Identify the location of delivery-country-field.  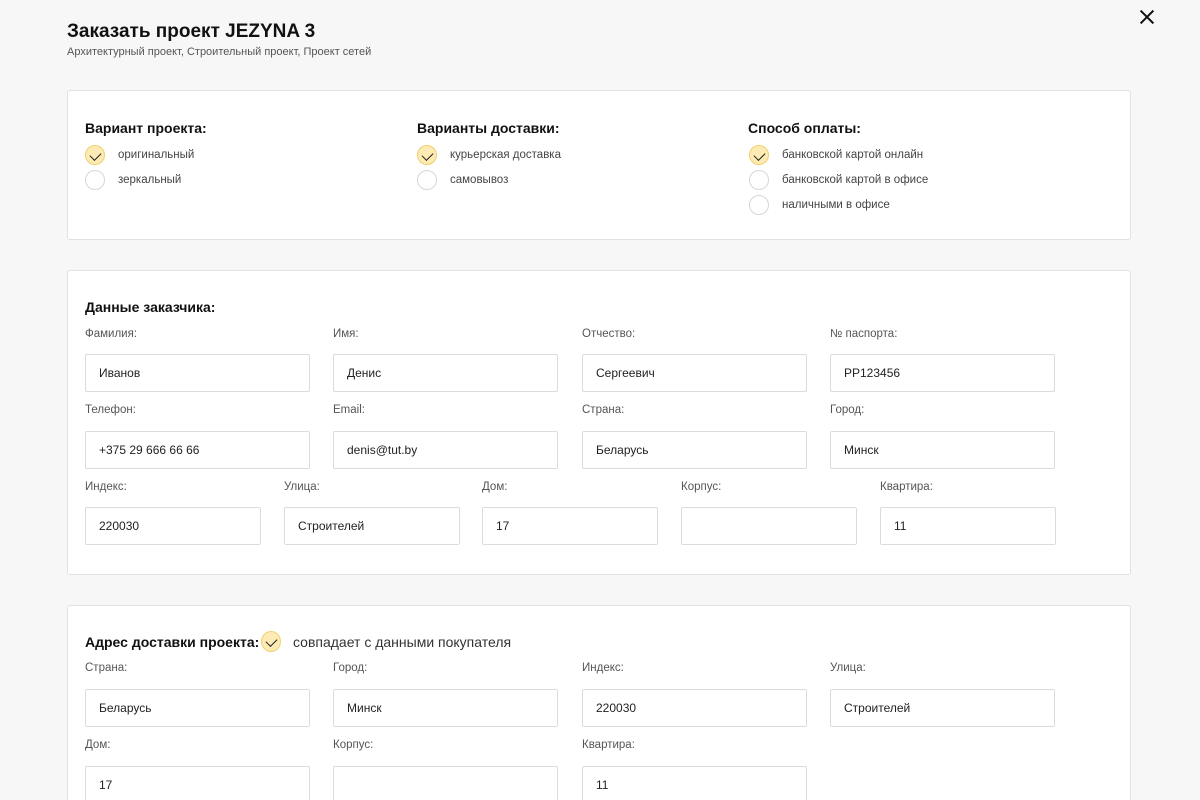
(197, 708).